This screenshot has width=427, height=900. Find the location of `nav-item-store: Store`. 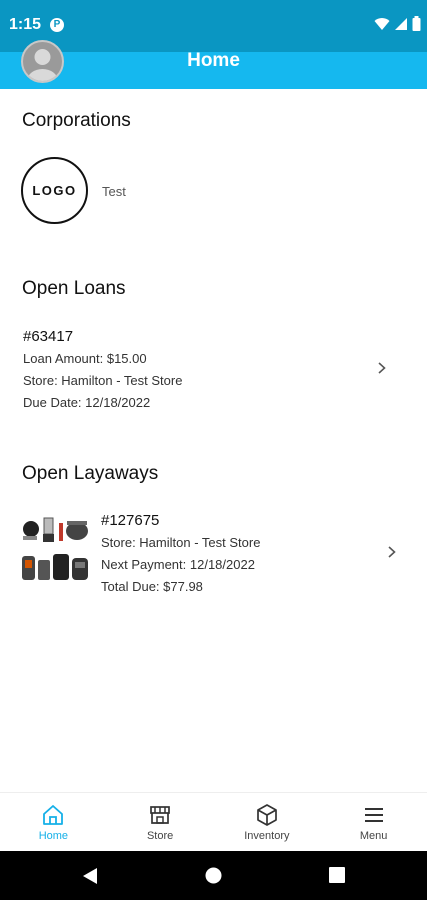

nav-item-store: Store is located at coordinates (160, 822).